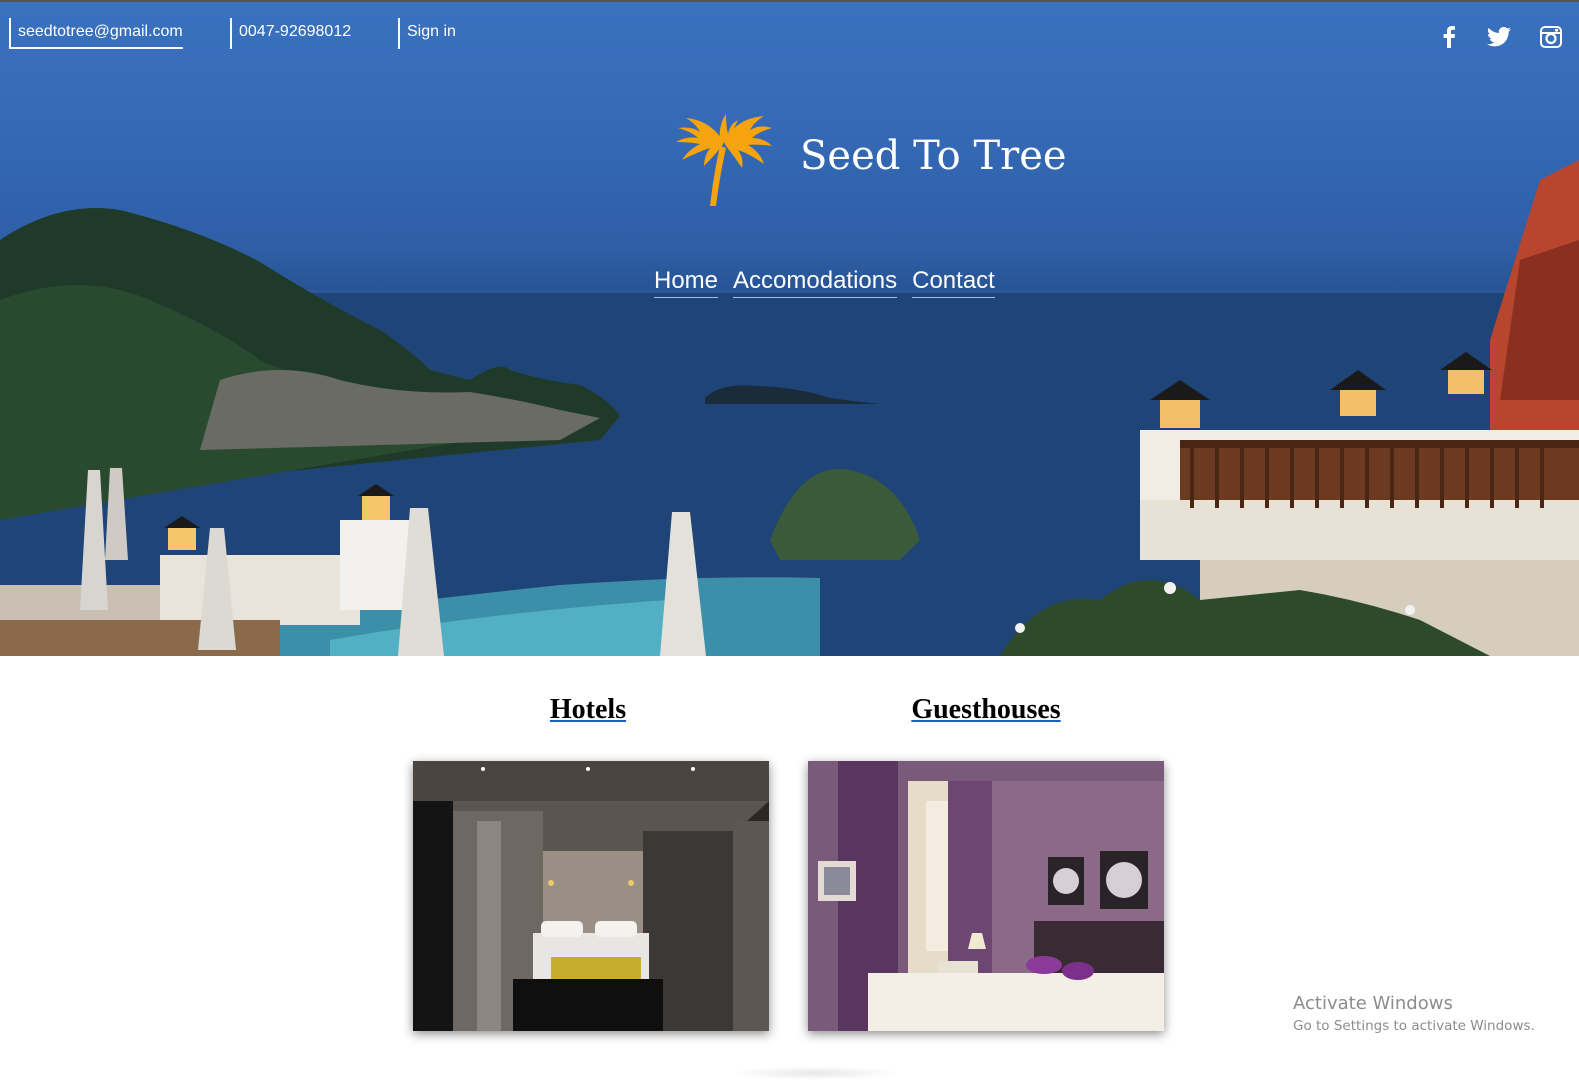 The width and height of the screenshot is (1579, 1080). I want to click on instagram-icon, so click(1551, 37).